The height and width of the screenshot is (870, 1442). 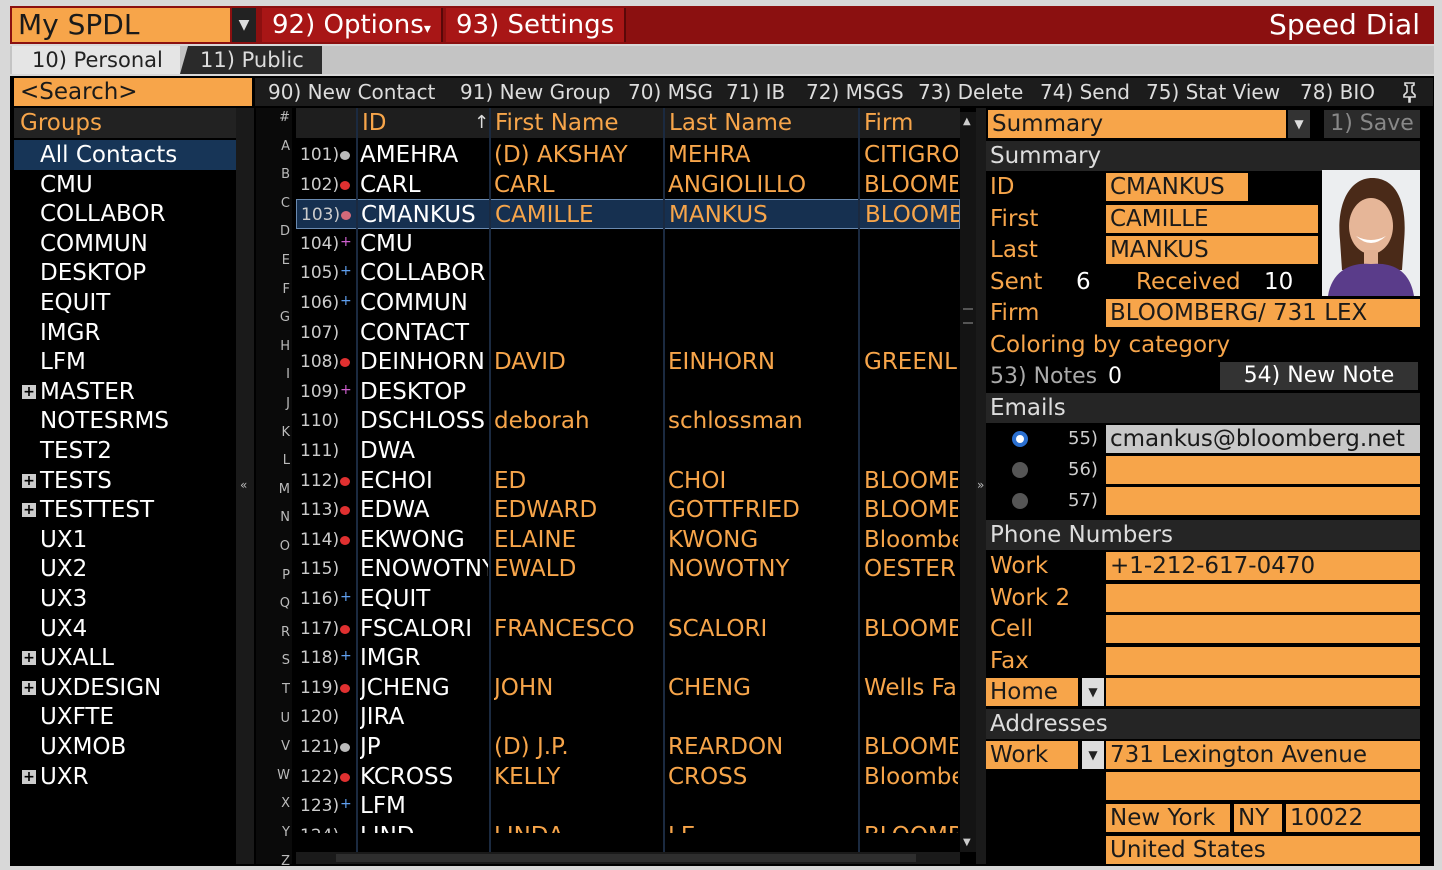 What do you see at coordinates (274, 403) in the screenshot?
I see `alpha-index-letter: J` at bounding box center [274, 403].